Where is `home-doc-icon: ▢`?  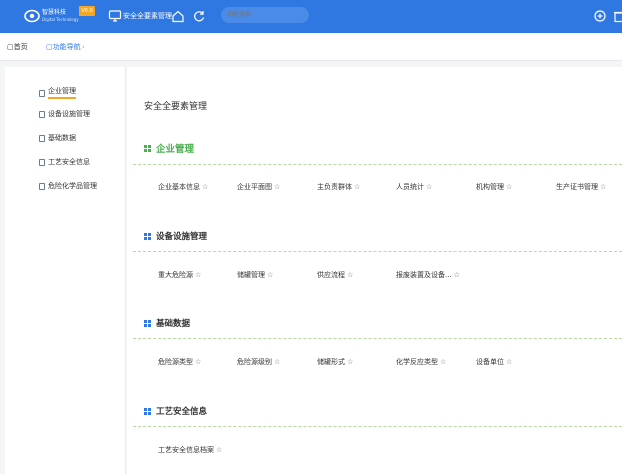
home-doc-icon: ▢ is located at coordinates (10, 47).